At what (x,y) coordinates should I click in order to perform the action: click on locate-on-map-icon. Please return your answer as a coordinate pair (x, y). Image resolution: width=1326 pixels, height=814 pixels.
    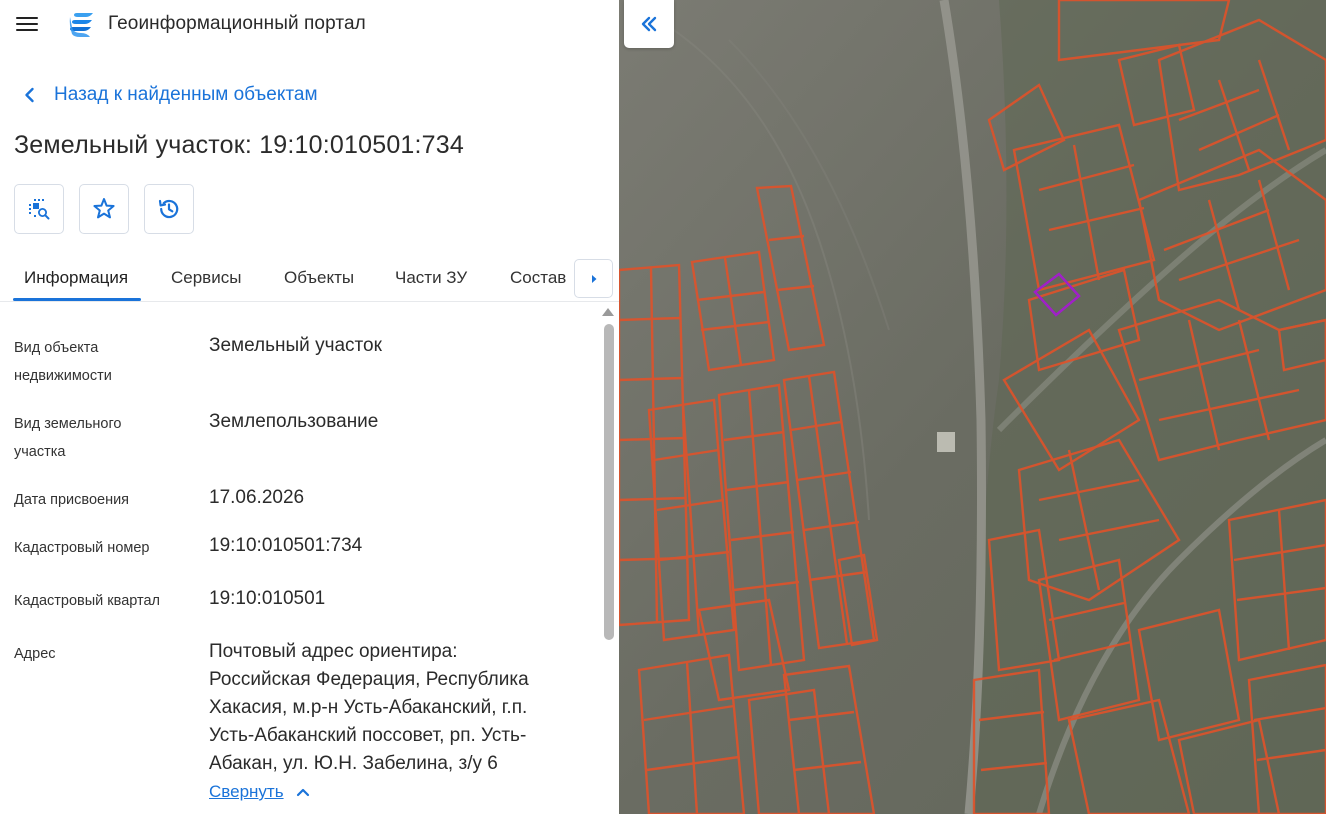
    Looking at the image, I should click on (39, 209).